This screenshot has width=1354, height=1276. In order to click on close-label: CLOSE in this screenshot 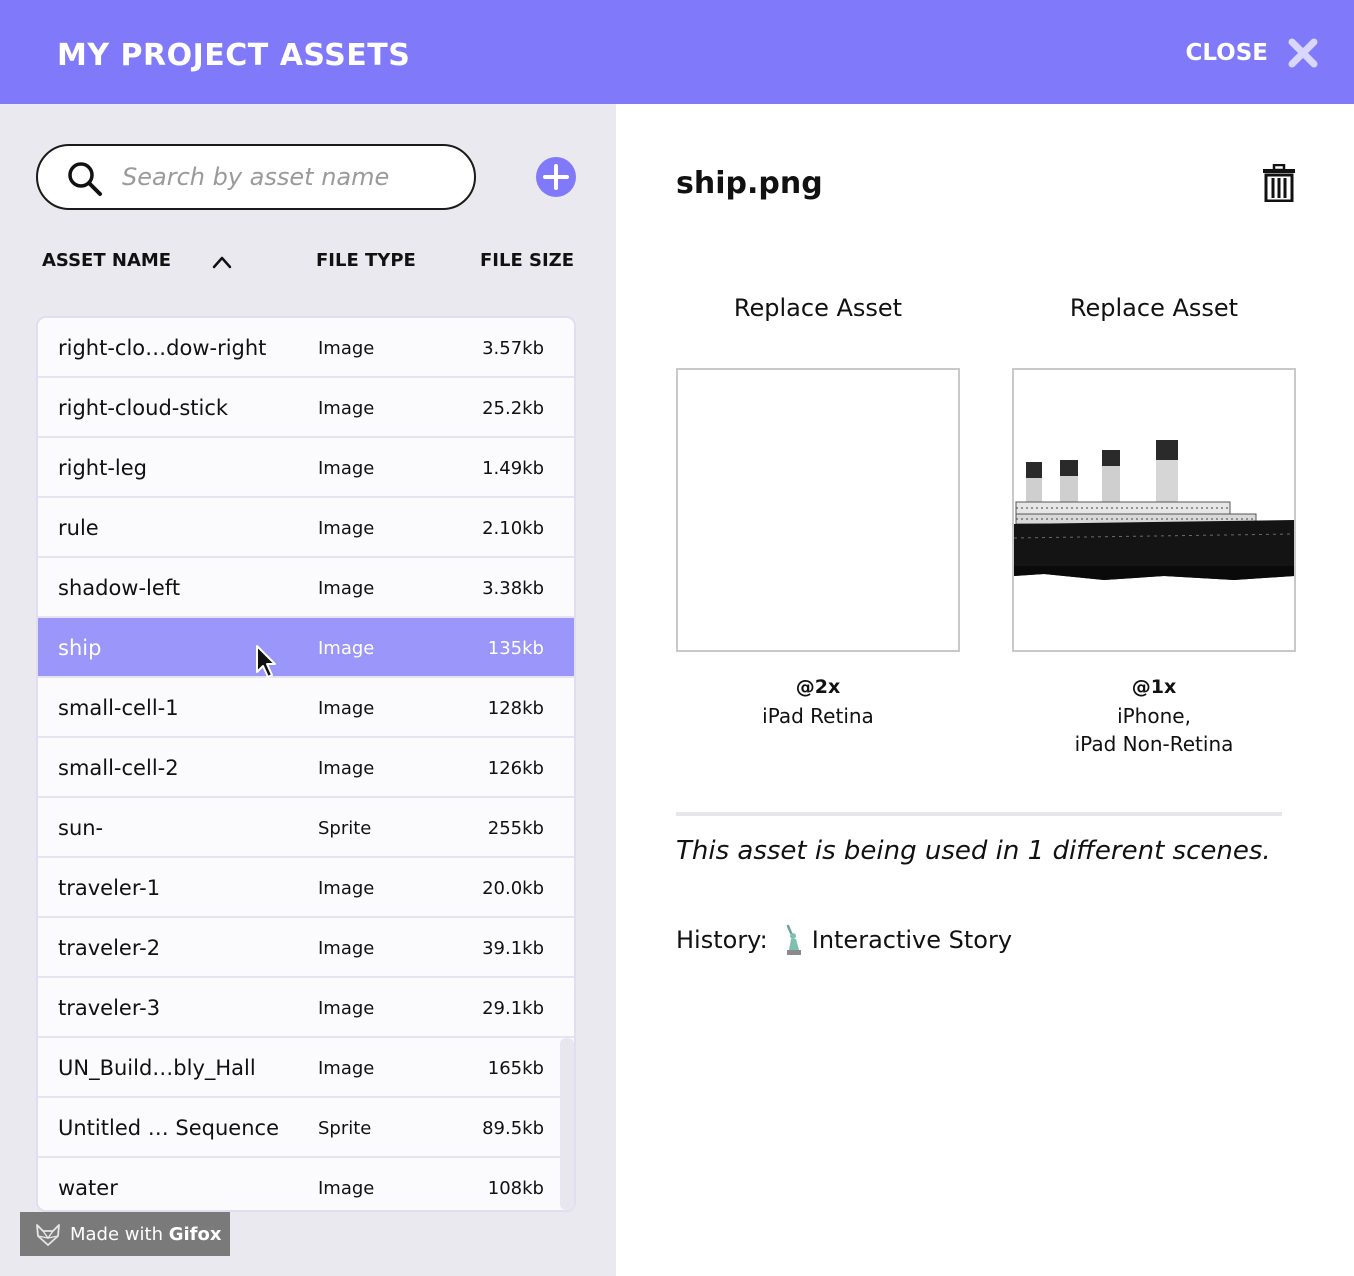, I will do `click(1226, 53)`.